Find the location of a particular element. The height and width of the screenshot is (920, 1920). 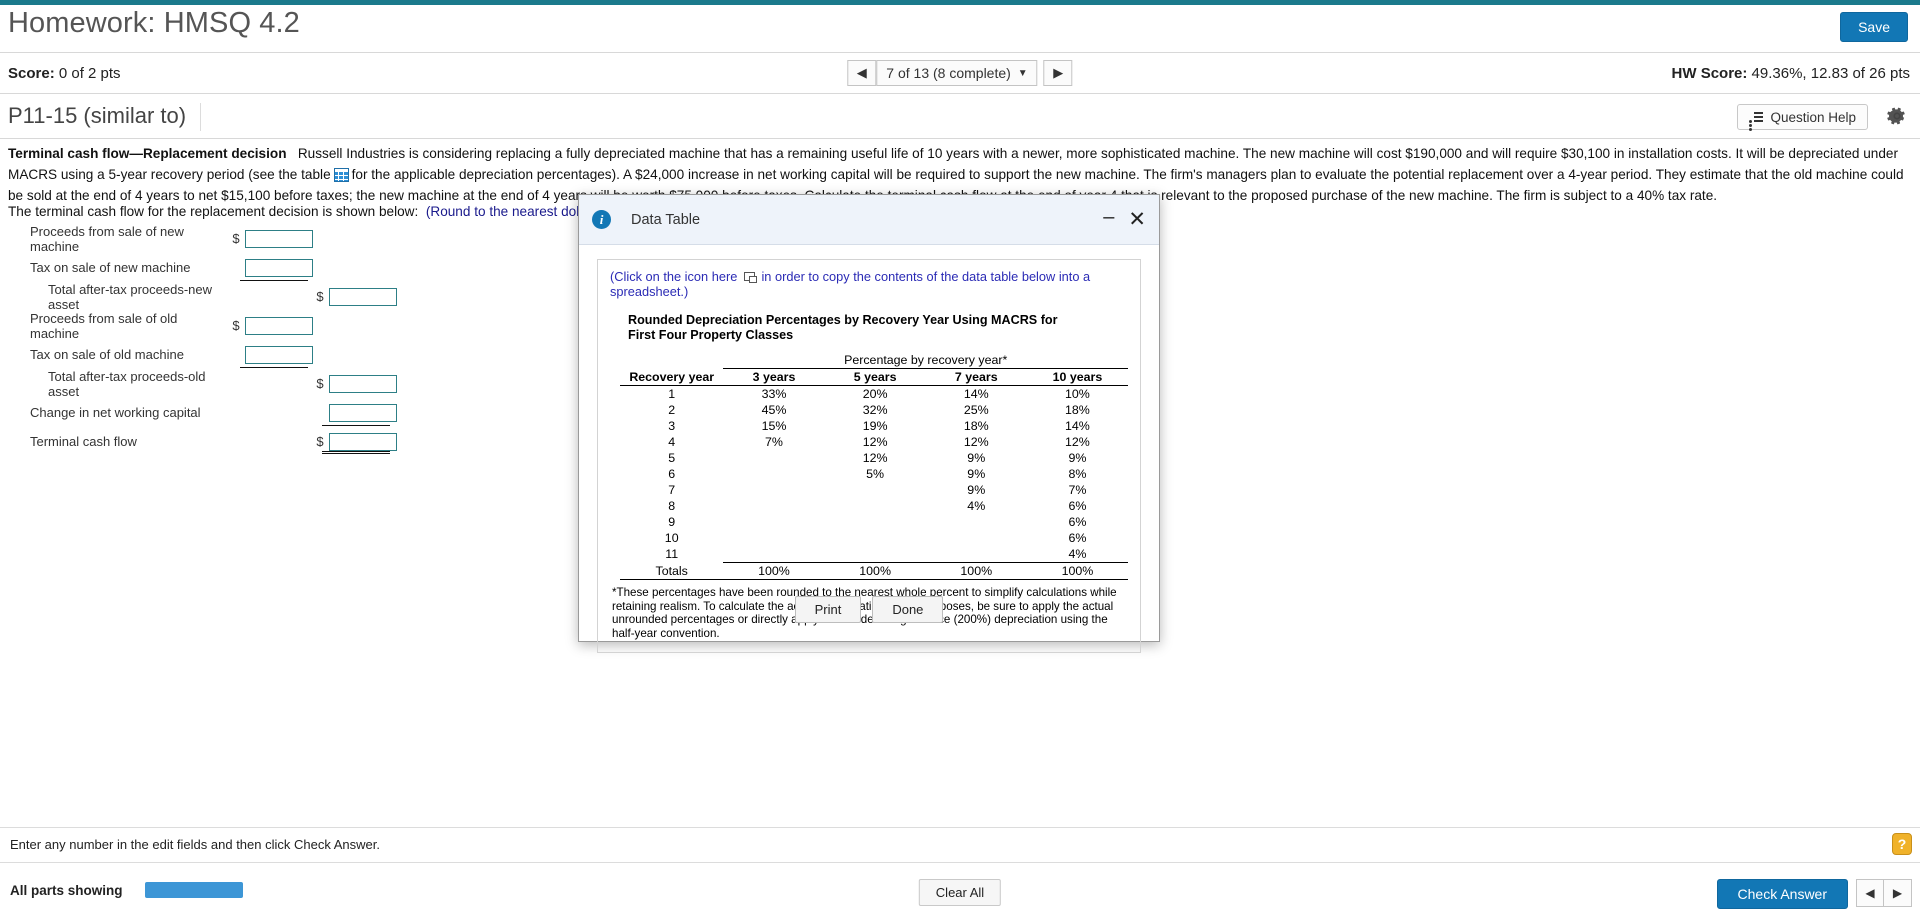

recovery-year-cell: 4 is located at coordinates (672, 442).